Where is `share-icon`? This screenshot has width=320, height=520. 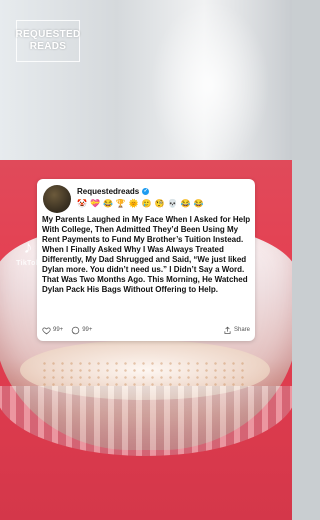
share-icon is located at coordinates (227, 330).